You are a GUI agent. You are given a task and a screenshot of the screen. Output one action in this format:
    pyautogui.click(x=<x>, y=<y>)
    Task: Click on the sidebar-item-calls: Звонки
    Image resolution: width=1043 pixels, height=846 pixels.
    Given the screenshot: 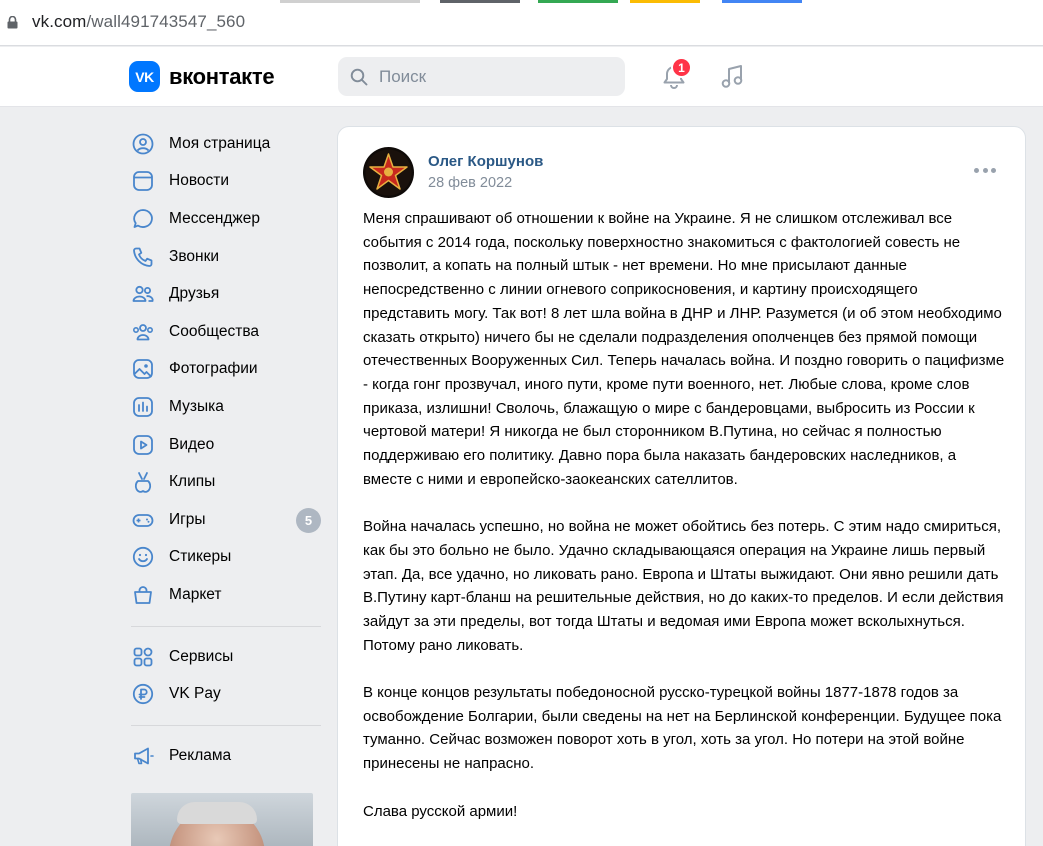 What is the action you would take?
    pyautogui.click(x=229, y=257)
    